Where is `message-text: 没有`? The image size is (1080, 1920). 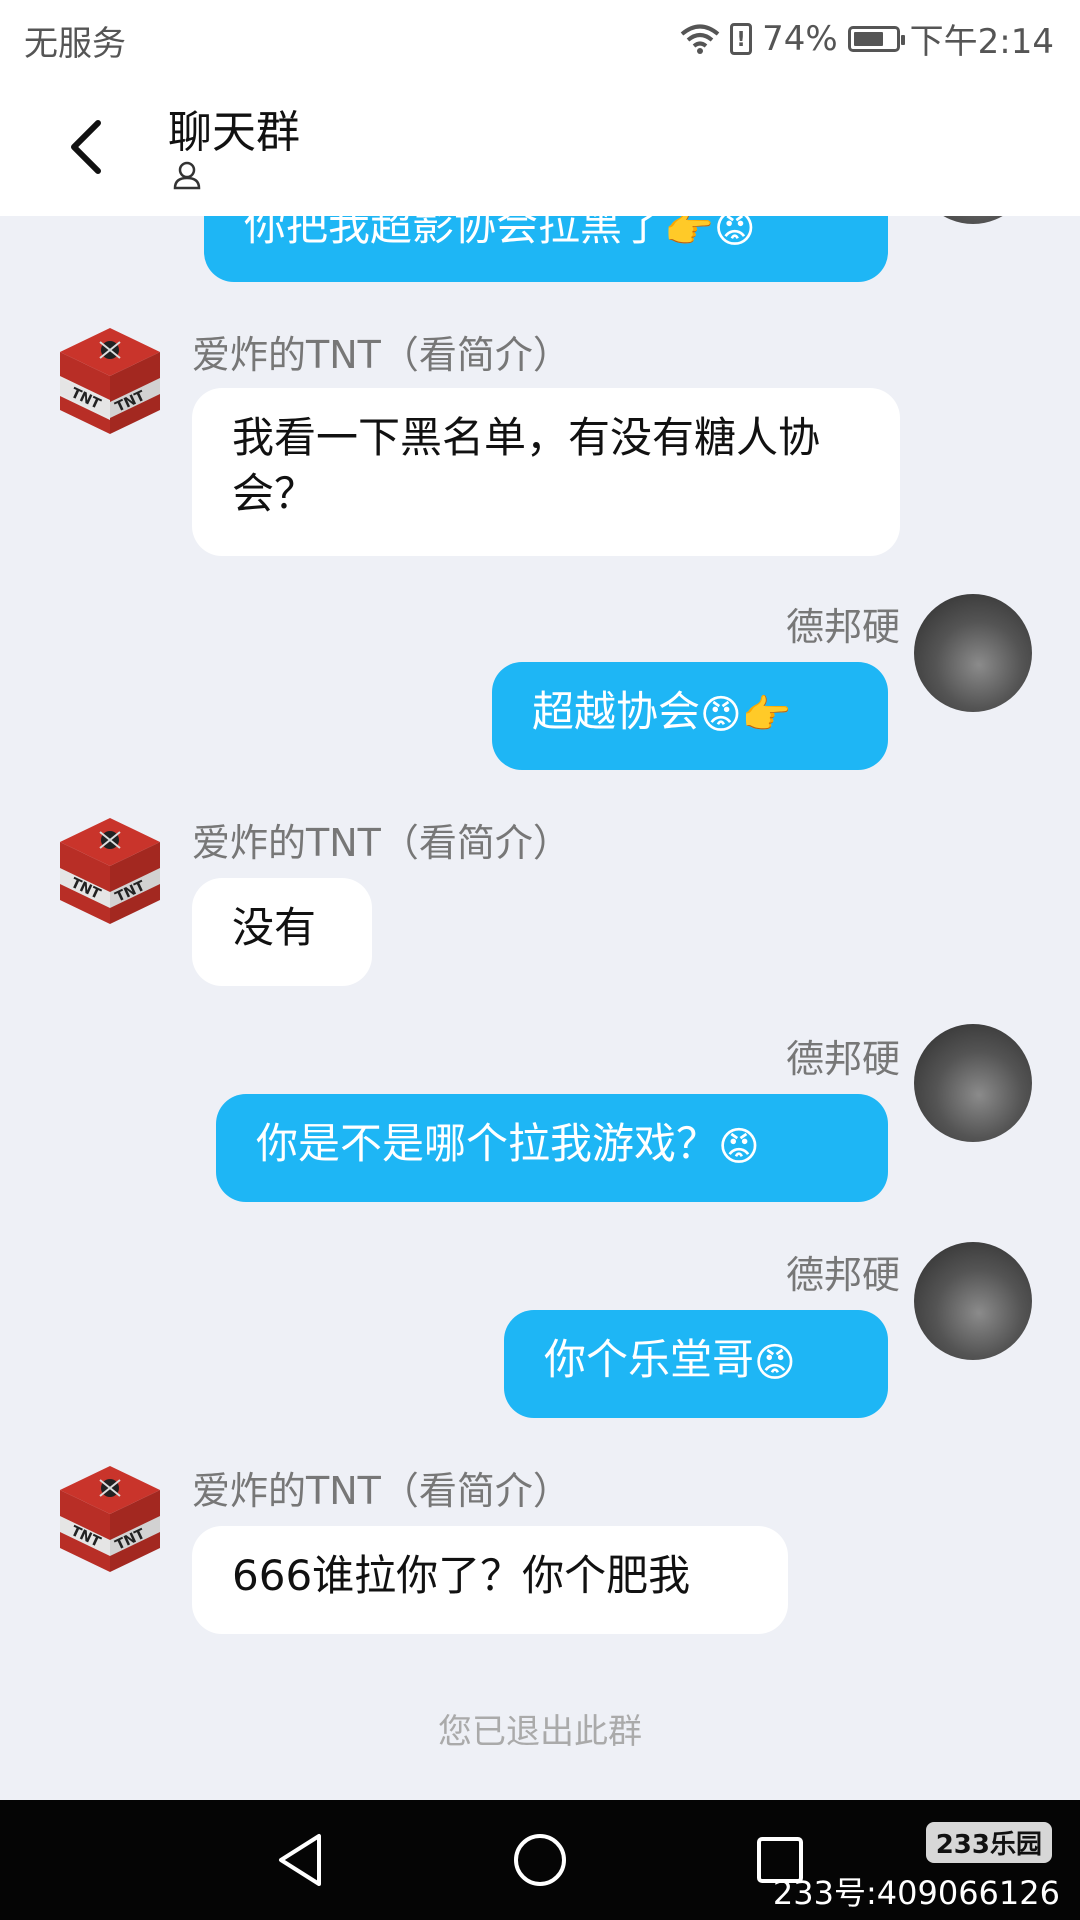 message-text: 没有 is located at coordinates (274, 927).